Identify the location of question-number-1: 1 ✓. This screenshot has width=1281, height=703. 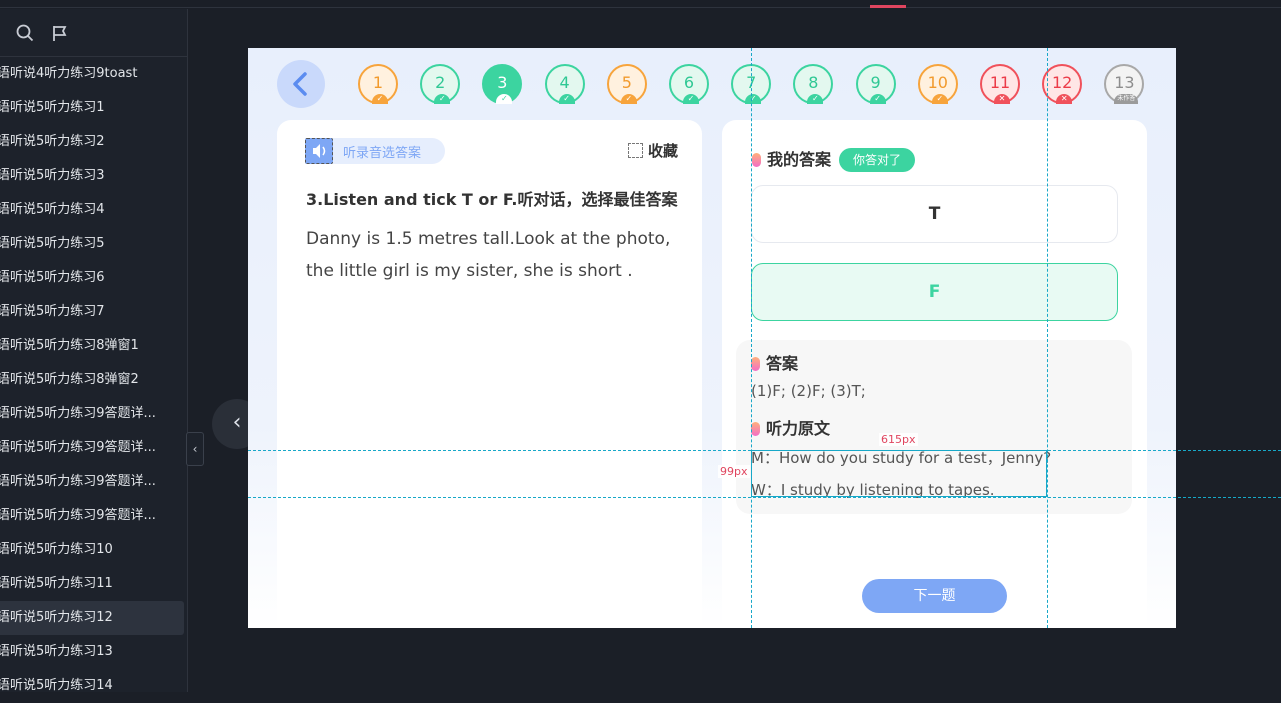
(378, 84).